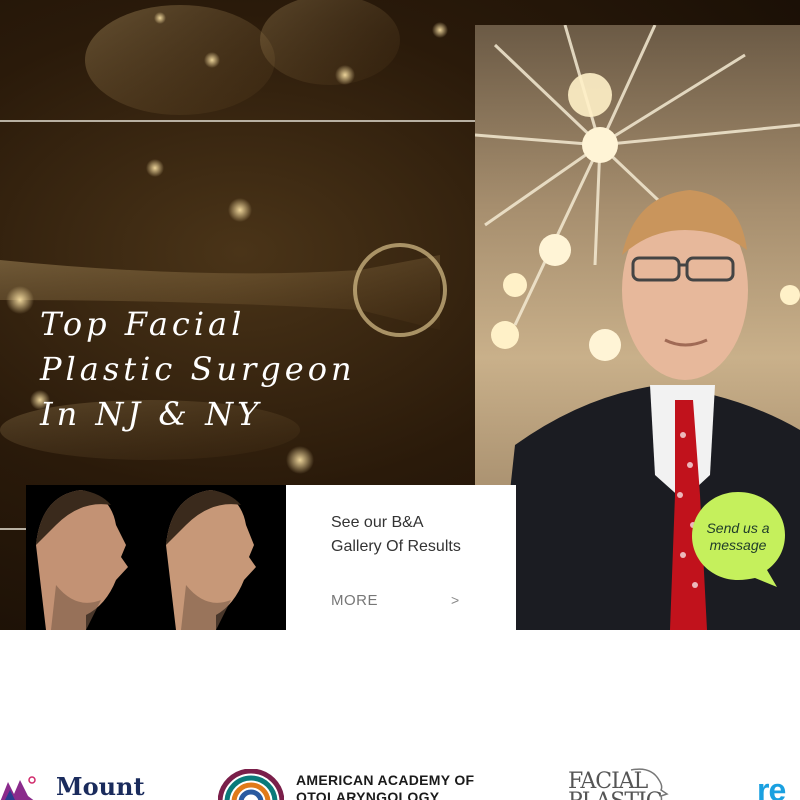 Image resolution: width=800 pixels, height=800 pixels. Describe the element at coordinates (396, 546) in the screenshot. I see `gallery-title-line-2: Gallery Of Results` at that location.